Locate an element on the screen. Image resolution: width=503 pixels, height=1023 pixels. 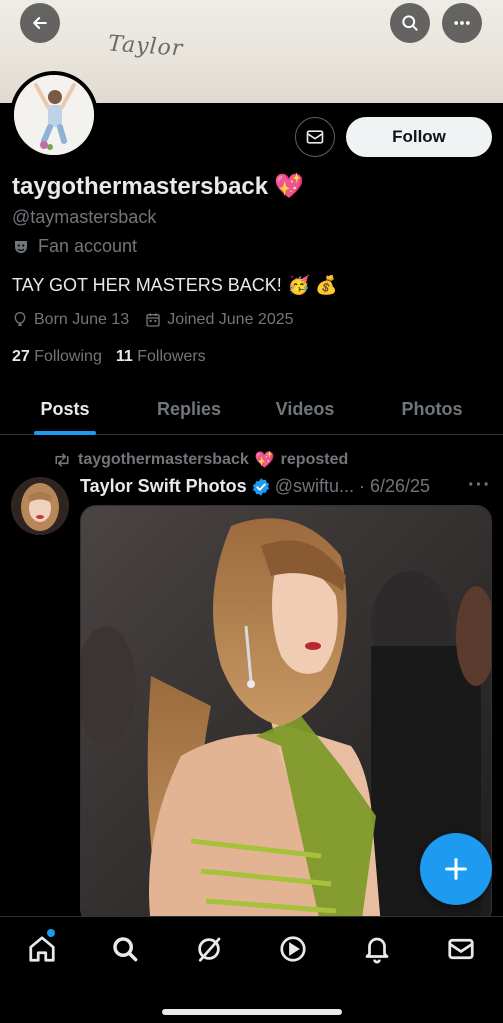
plus-icon is located at coordinates (456, 869).